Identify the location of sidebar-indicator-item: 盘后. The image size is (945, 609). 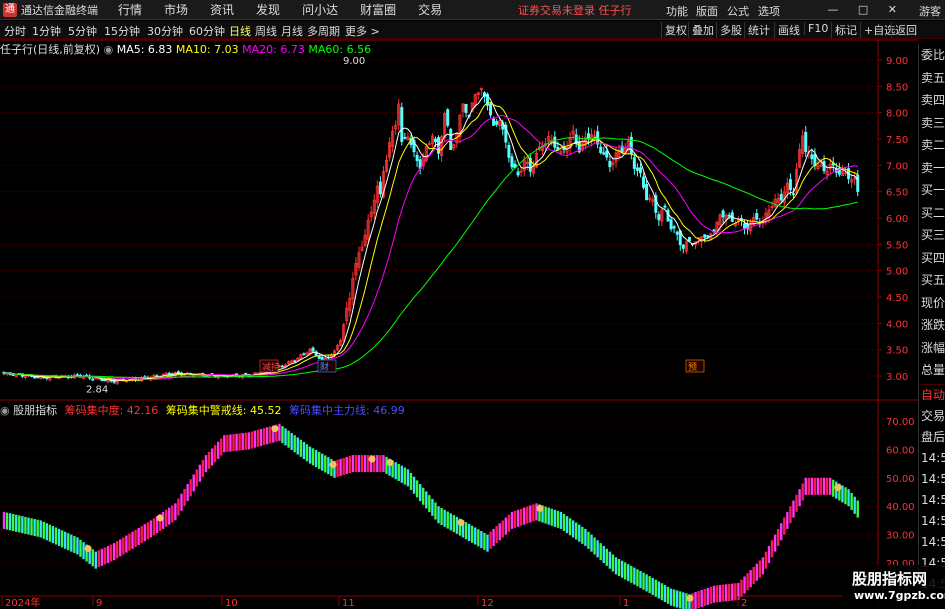
(932, 437).